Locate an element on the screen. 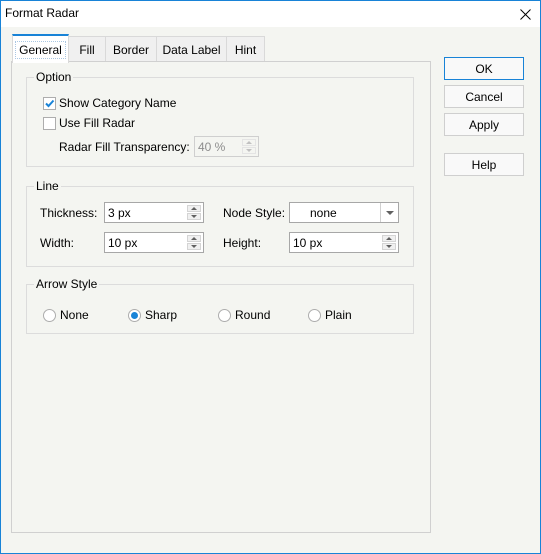 Image resolution: width=541 pixels, height=554 pixels. tab-general: General is located at coordinates (40, 48).